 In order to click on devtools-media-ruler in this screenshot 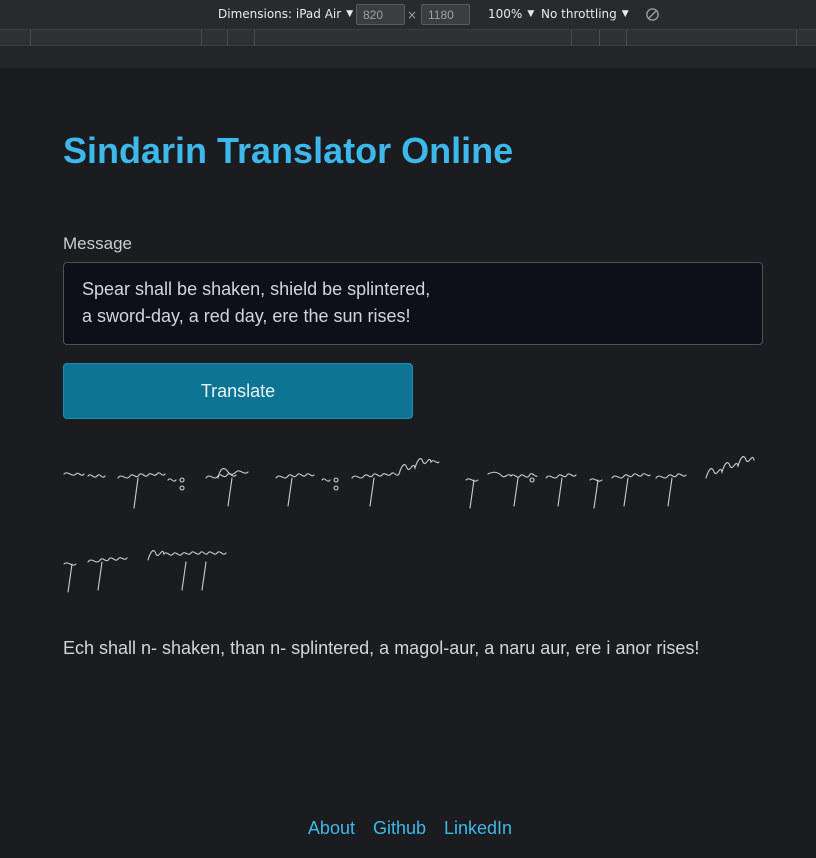, I will do `click(408, 38)`.